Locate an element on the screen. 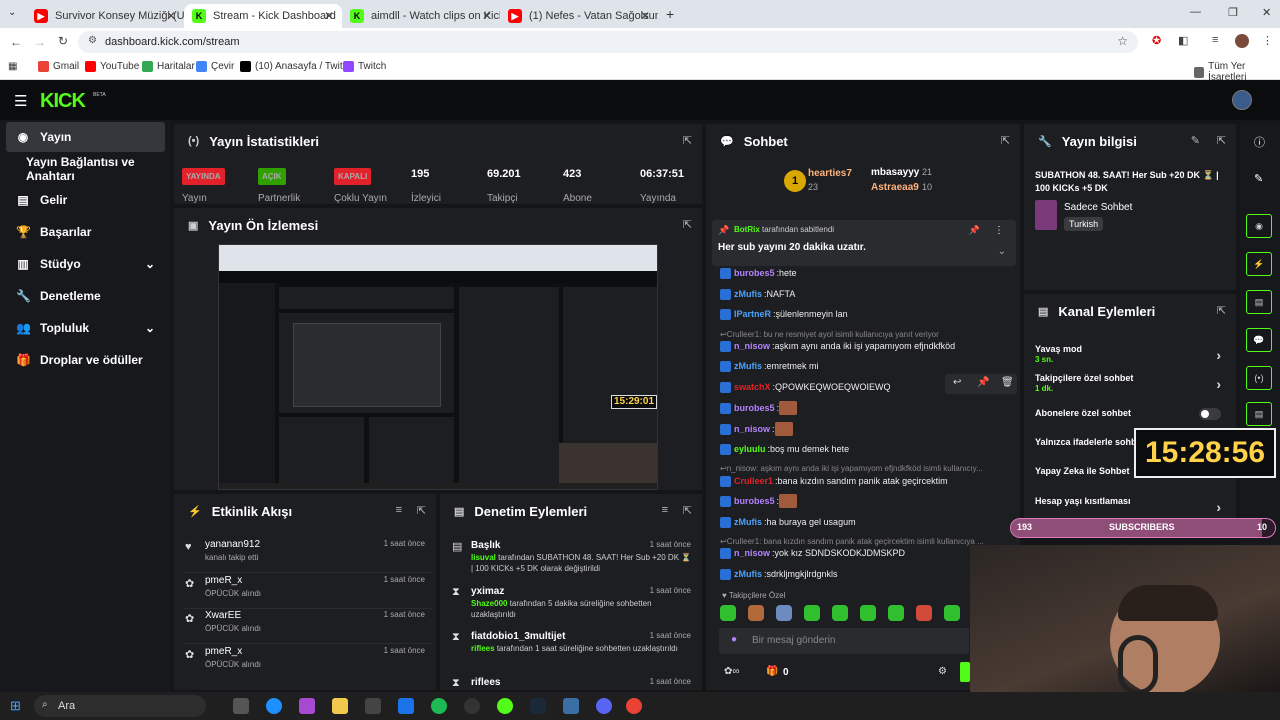 The width and height of the screenshot is (1280, 720). stream-preview: 15:29:01 is located at coordinates (438, 367).